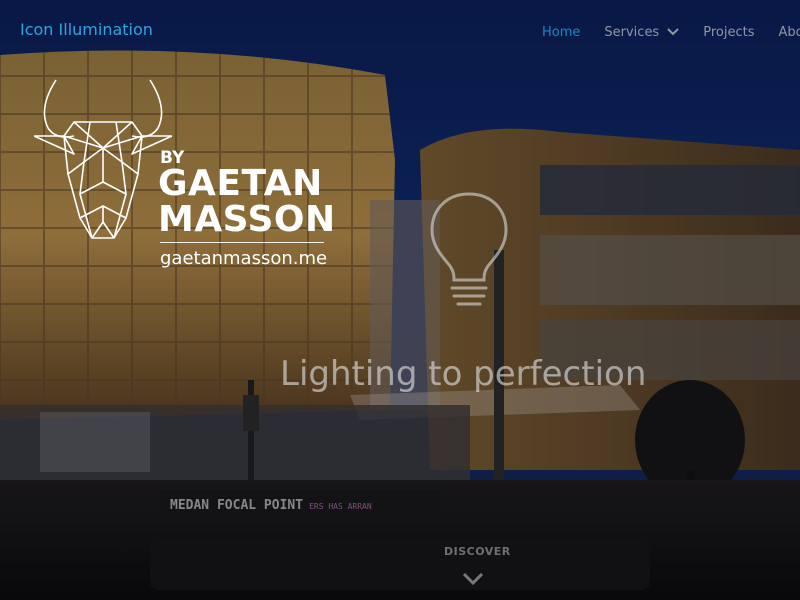 This screenshot has width=800, height=600. I want to click on discover-label: DISCOVER, so click(477, 551).